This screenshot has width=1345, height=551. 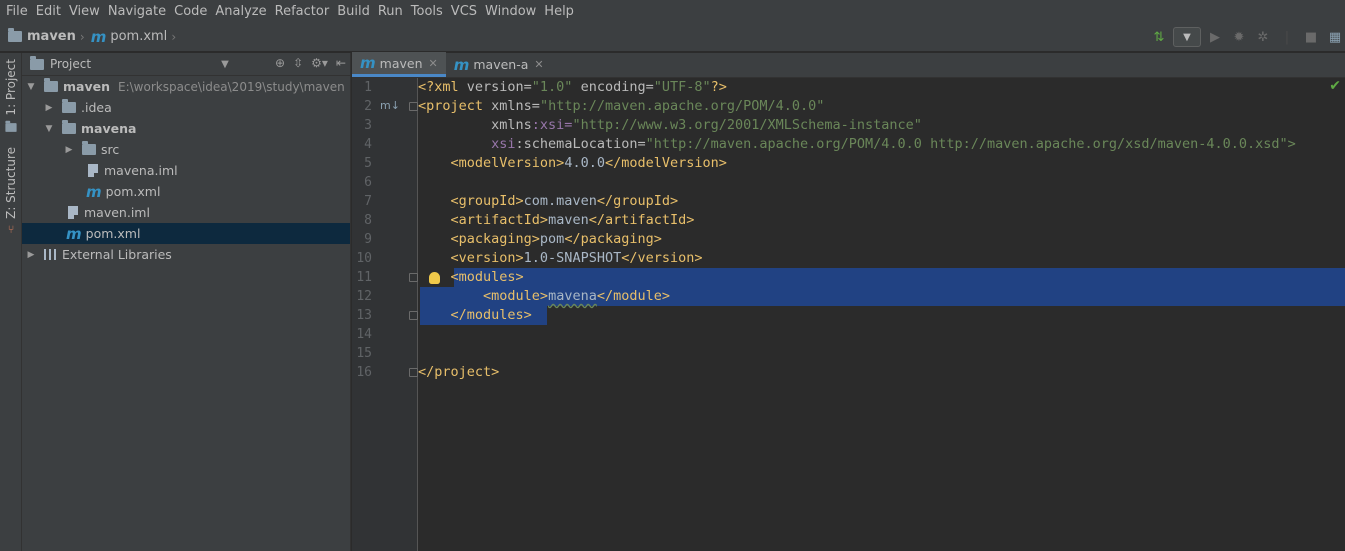 What do you see at coordinates (390, 105) in the screenshot?
I see `maven-gutter-icon: m↓` at bounding box center [390, 105].